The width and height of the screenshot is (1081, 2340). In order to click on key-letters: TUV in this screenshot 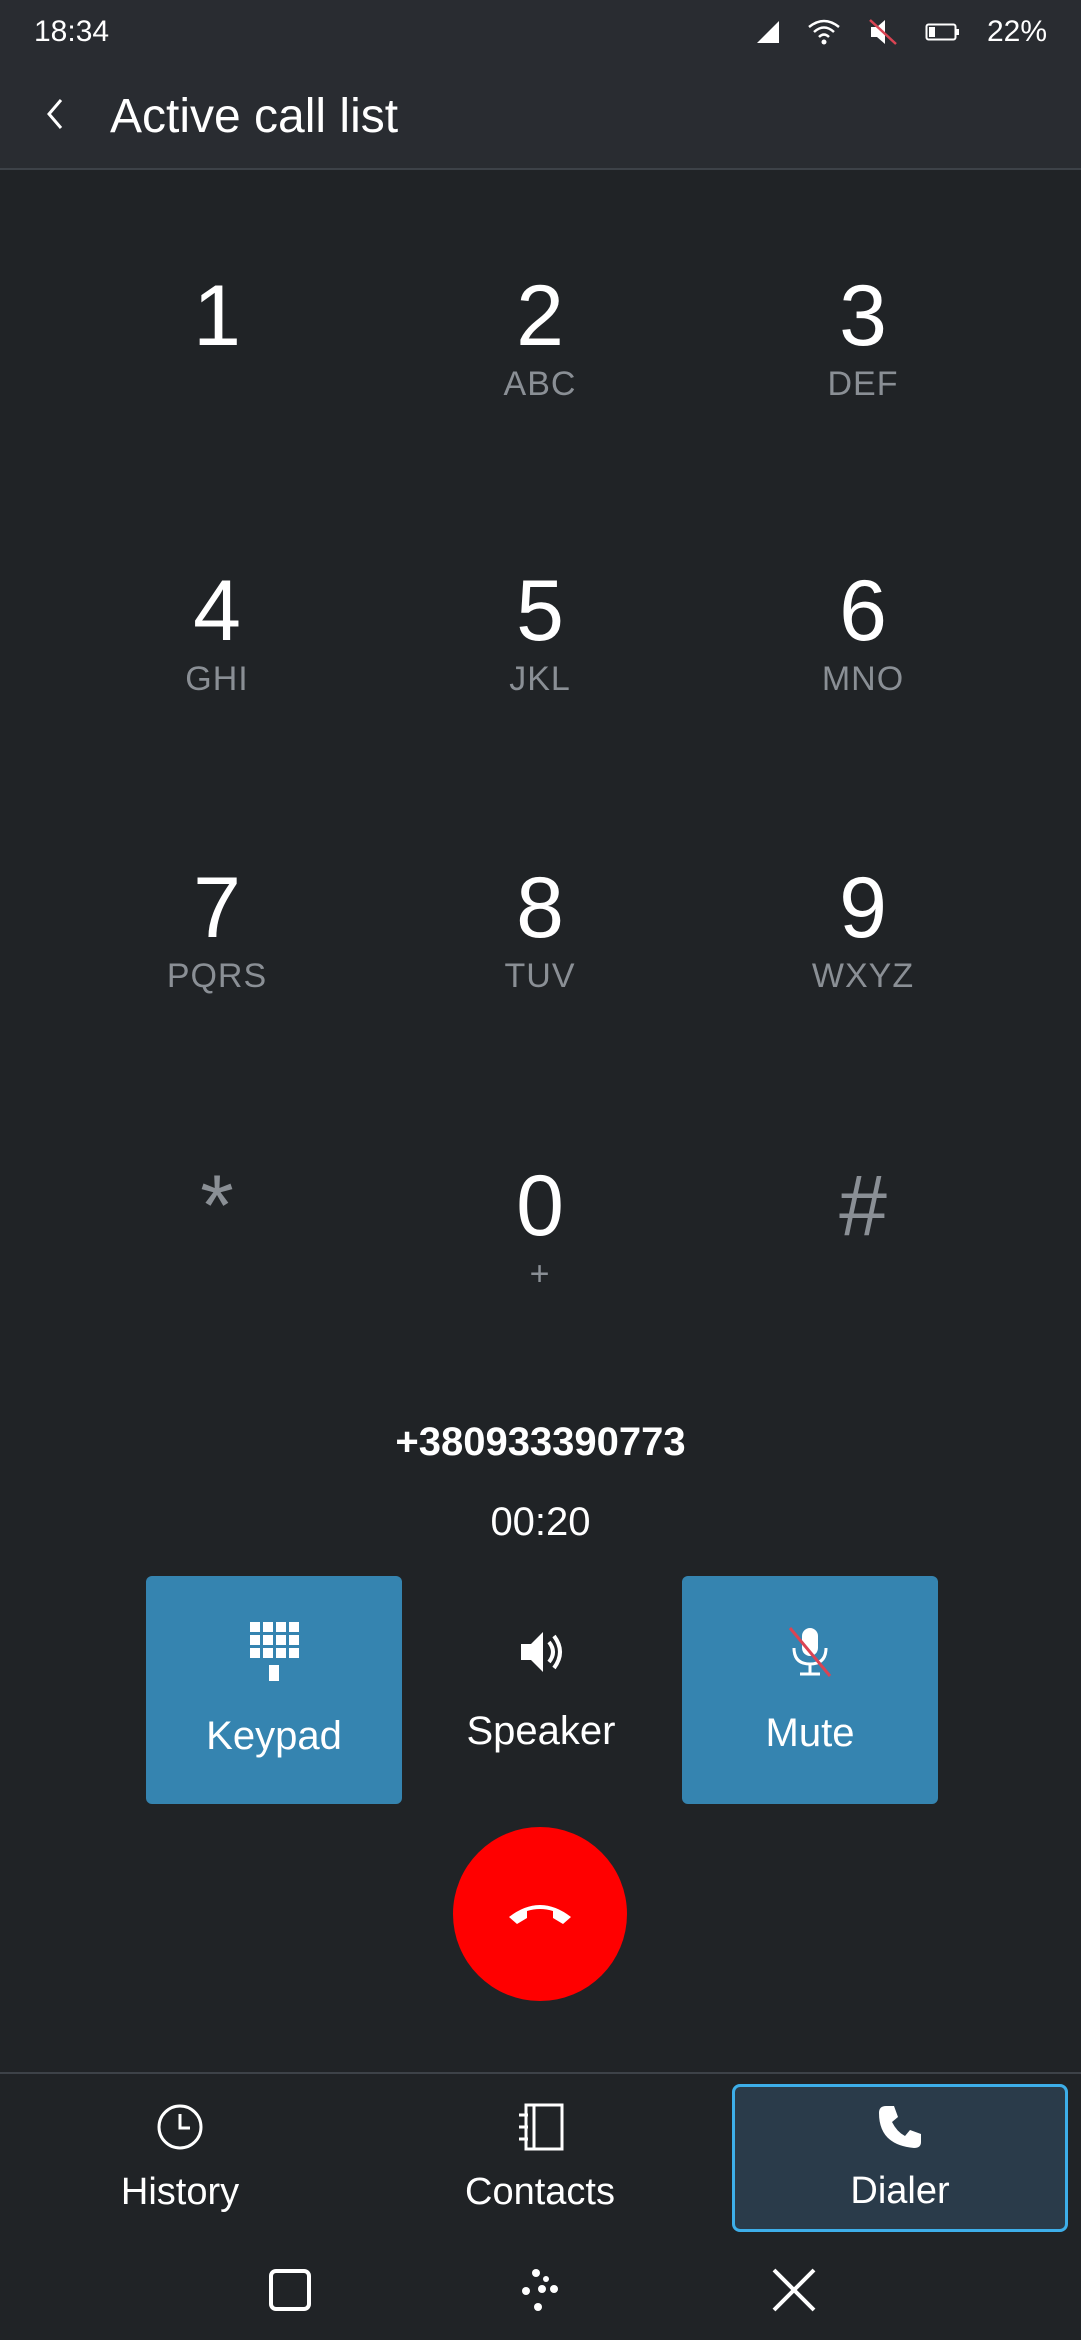, I will do `click(540, 976)`.